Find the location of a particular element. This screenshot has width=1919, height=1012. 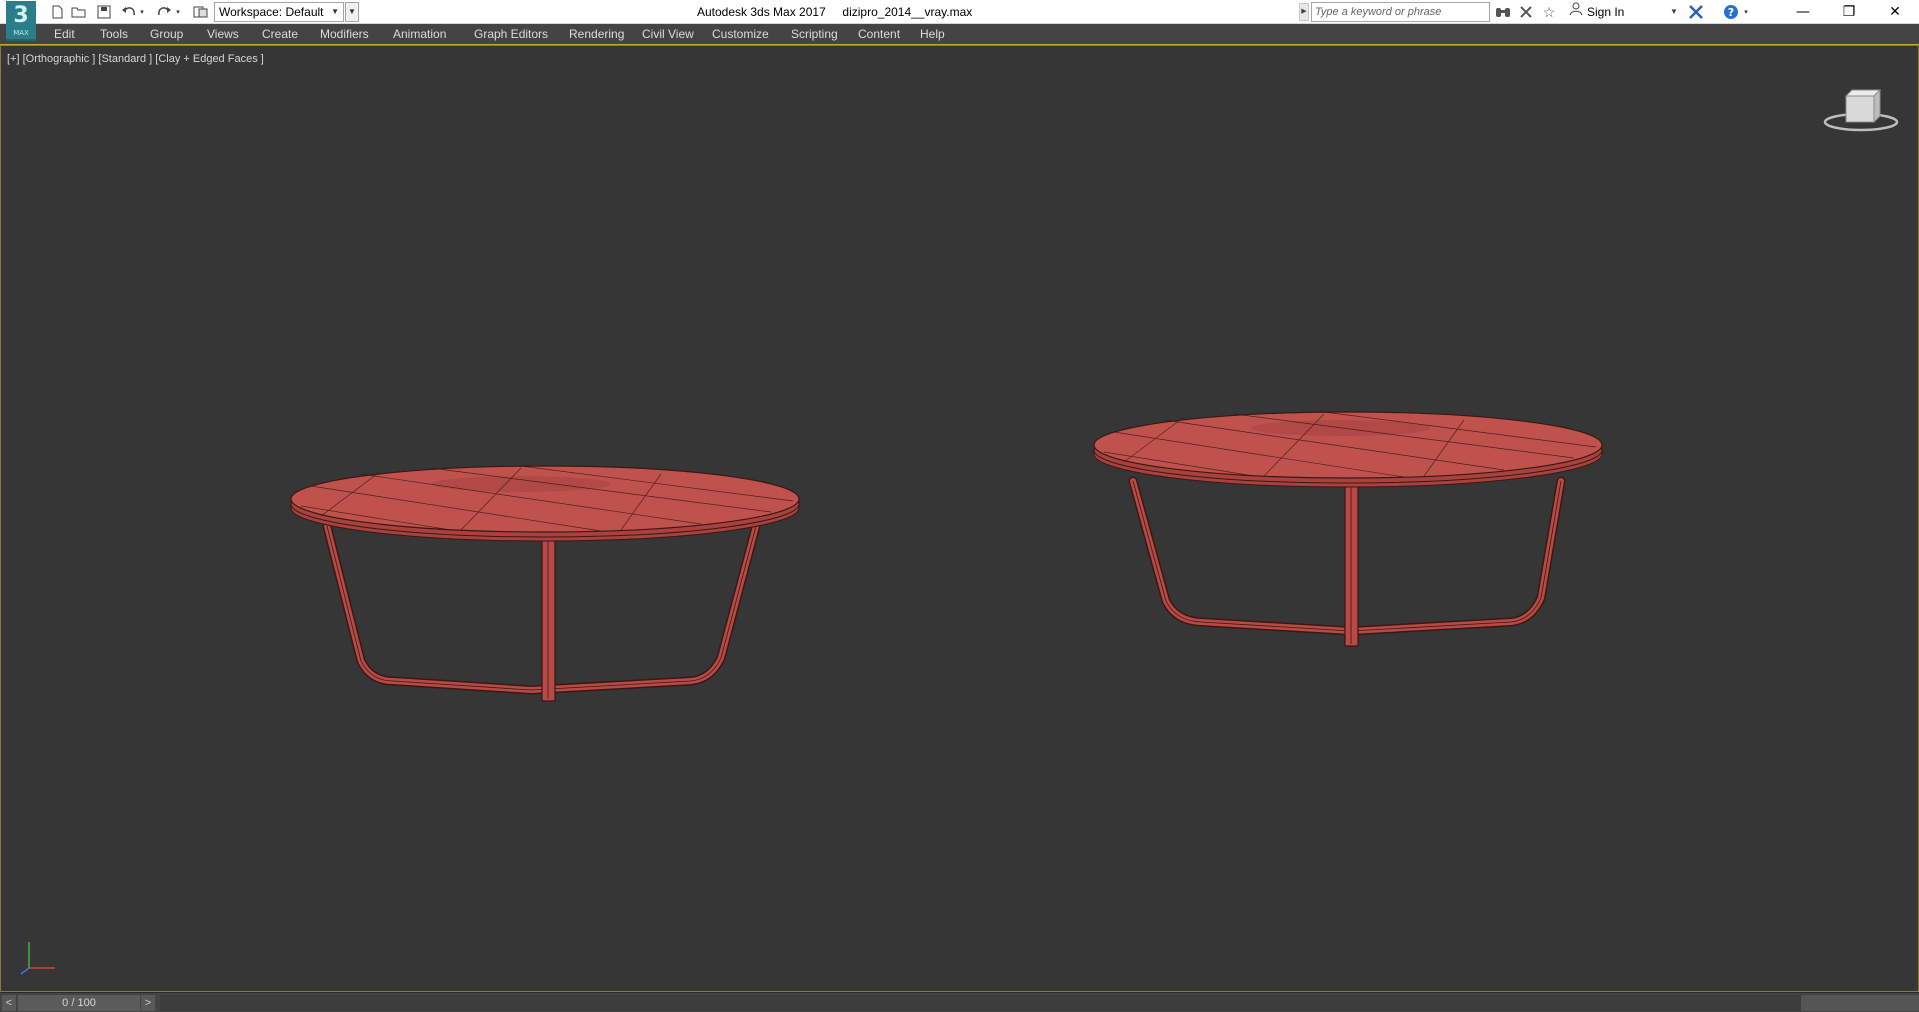

redo-icon is located at coordinates (164, 12).